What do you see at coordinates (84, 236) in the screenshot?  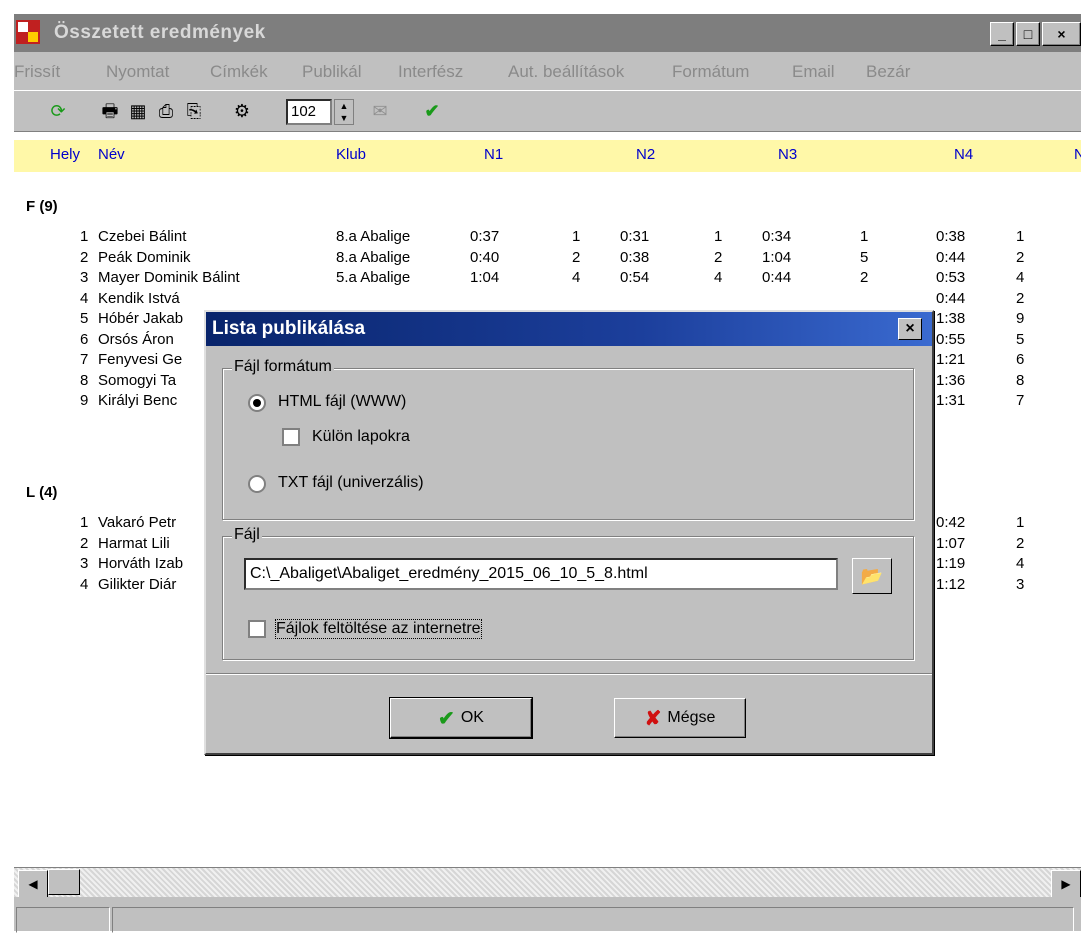 I see `cell-place: 1` at bounding box center [84, 236].